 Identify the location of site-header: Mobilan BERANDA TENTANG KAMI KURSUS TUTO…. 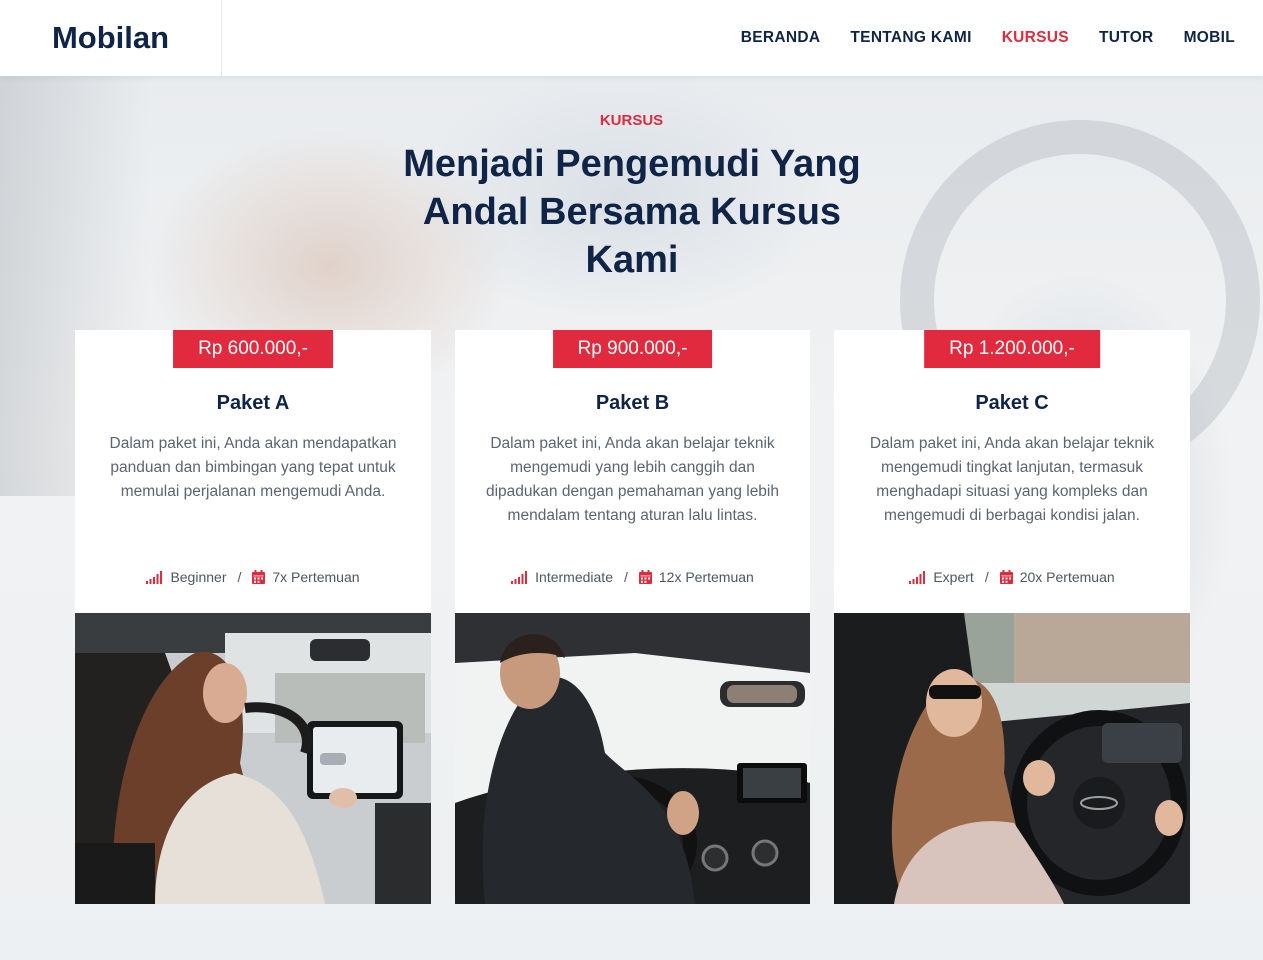
(631, 38).